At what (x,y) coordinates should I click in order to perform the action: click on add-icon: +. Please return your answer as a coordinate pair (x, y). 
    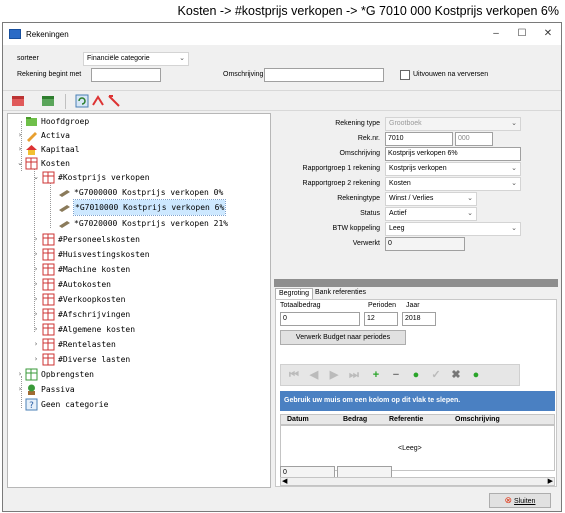
    Looking at the image, I should click on (376, 375).